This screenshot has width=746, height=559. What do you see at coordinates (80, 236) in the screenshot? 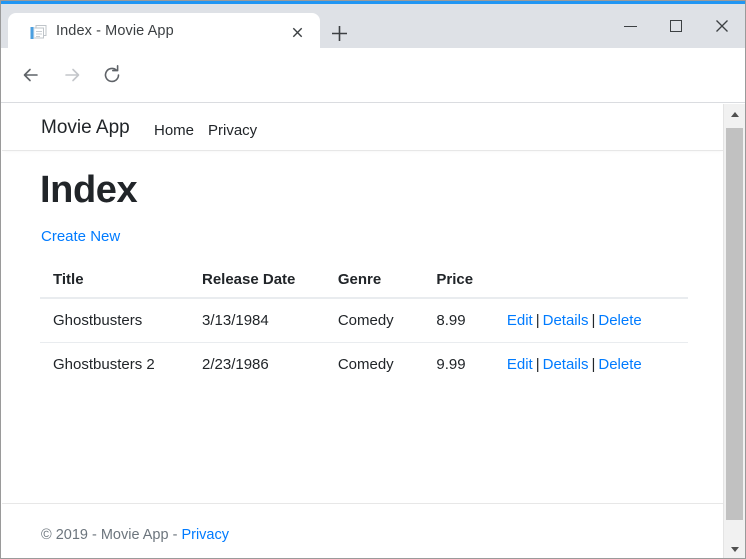
I see `create-new-link: Create New` at bounding box center [80, 236].